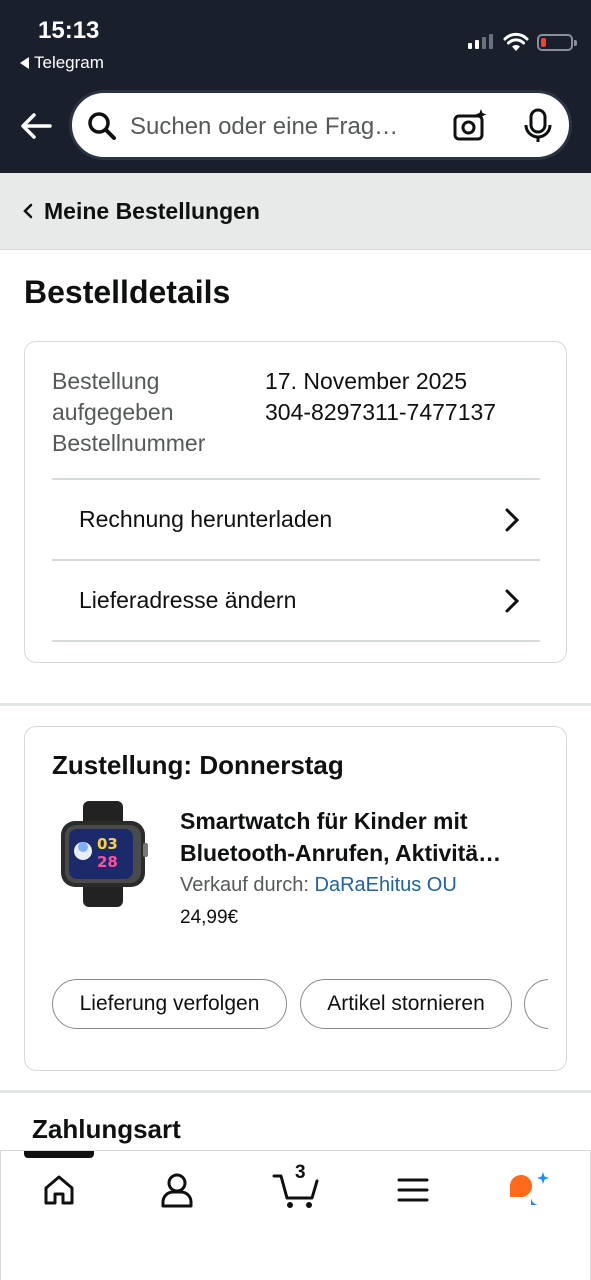 The width and height of the screenshot is (591, 1280). What do you see at coordinates (198, 765) in the screenshot?
I see `delivery-title: Zustellung: Donnerstag` at bounding box center [198, 765].